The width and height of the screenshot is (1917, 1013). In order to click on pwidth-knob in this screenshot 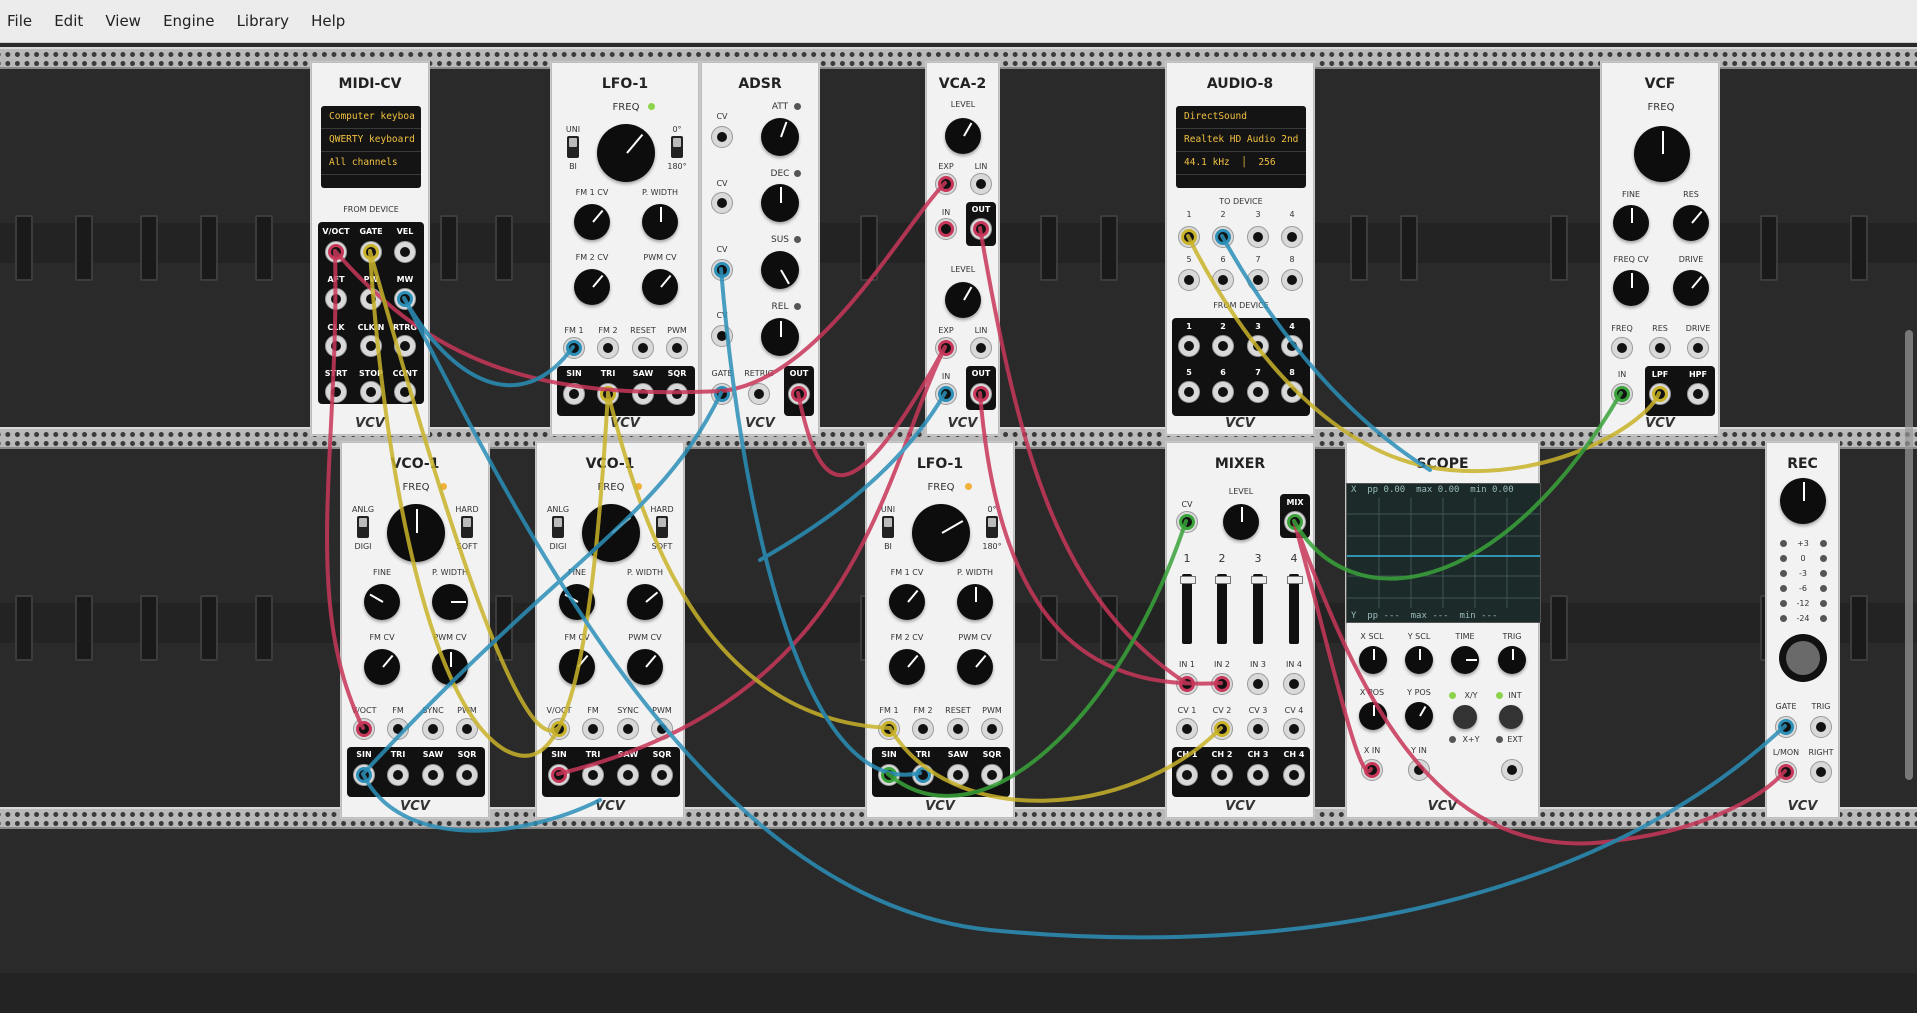, I will do `click(660, 222)`.